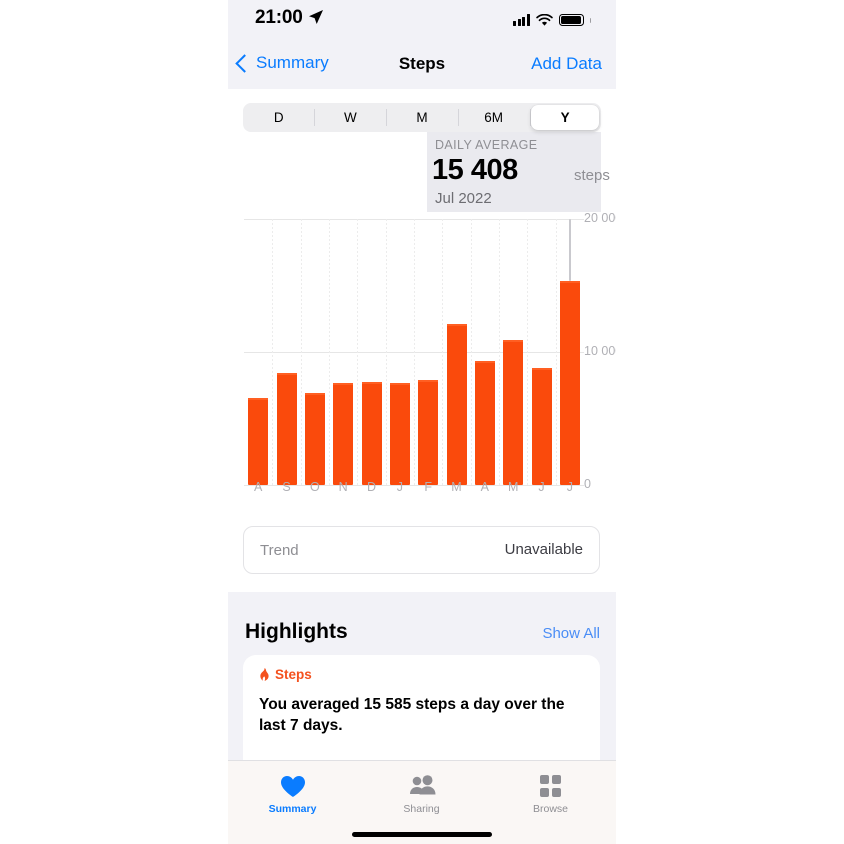  I want to click on location-arrow-icon, so click(316, 17).